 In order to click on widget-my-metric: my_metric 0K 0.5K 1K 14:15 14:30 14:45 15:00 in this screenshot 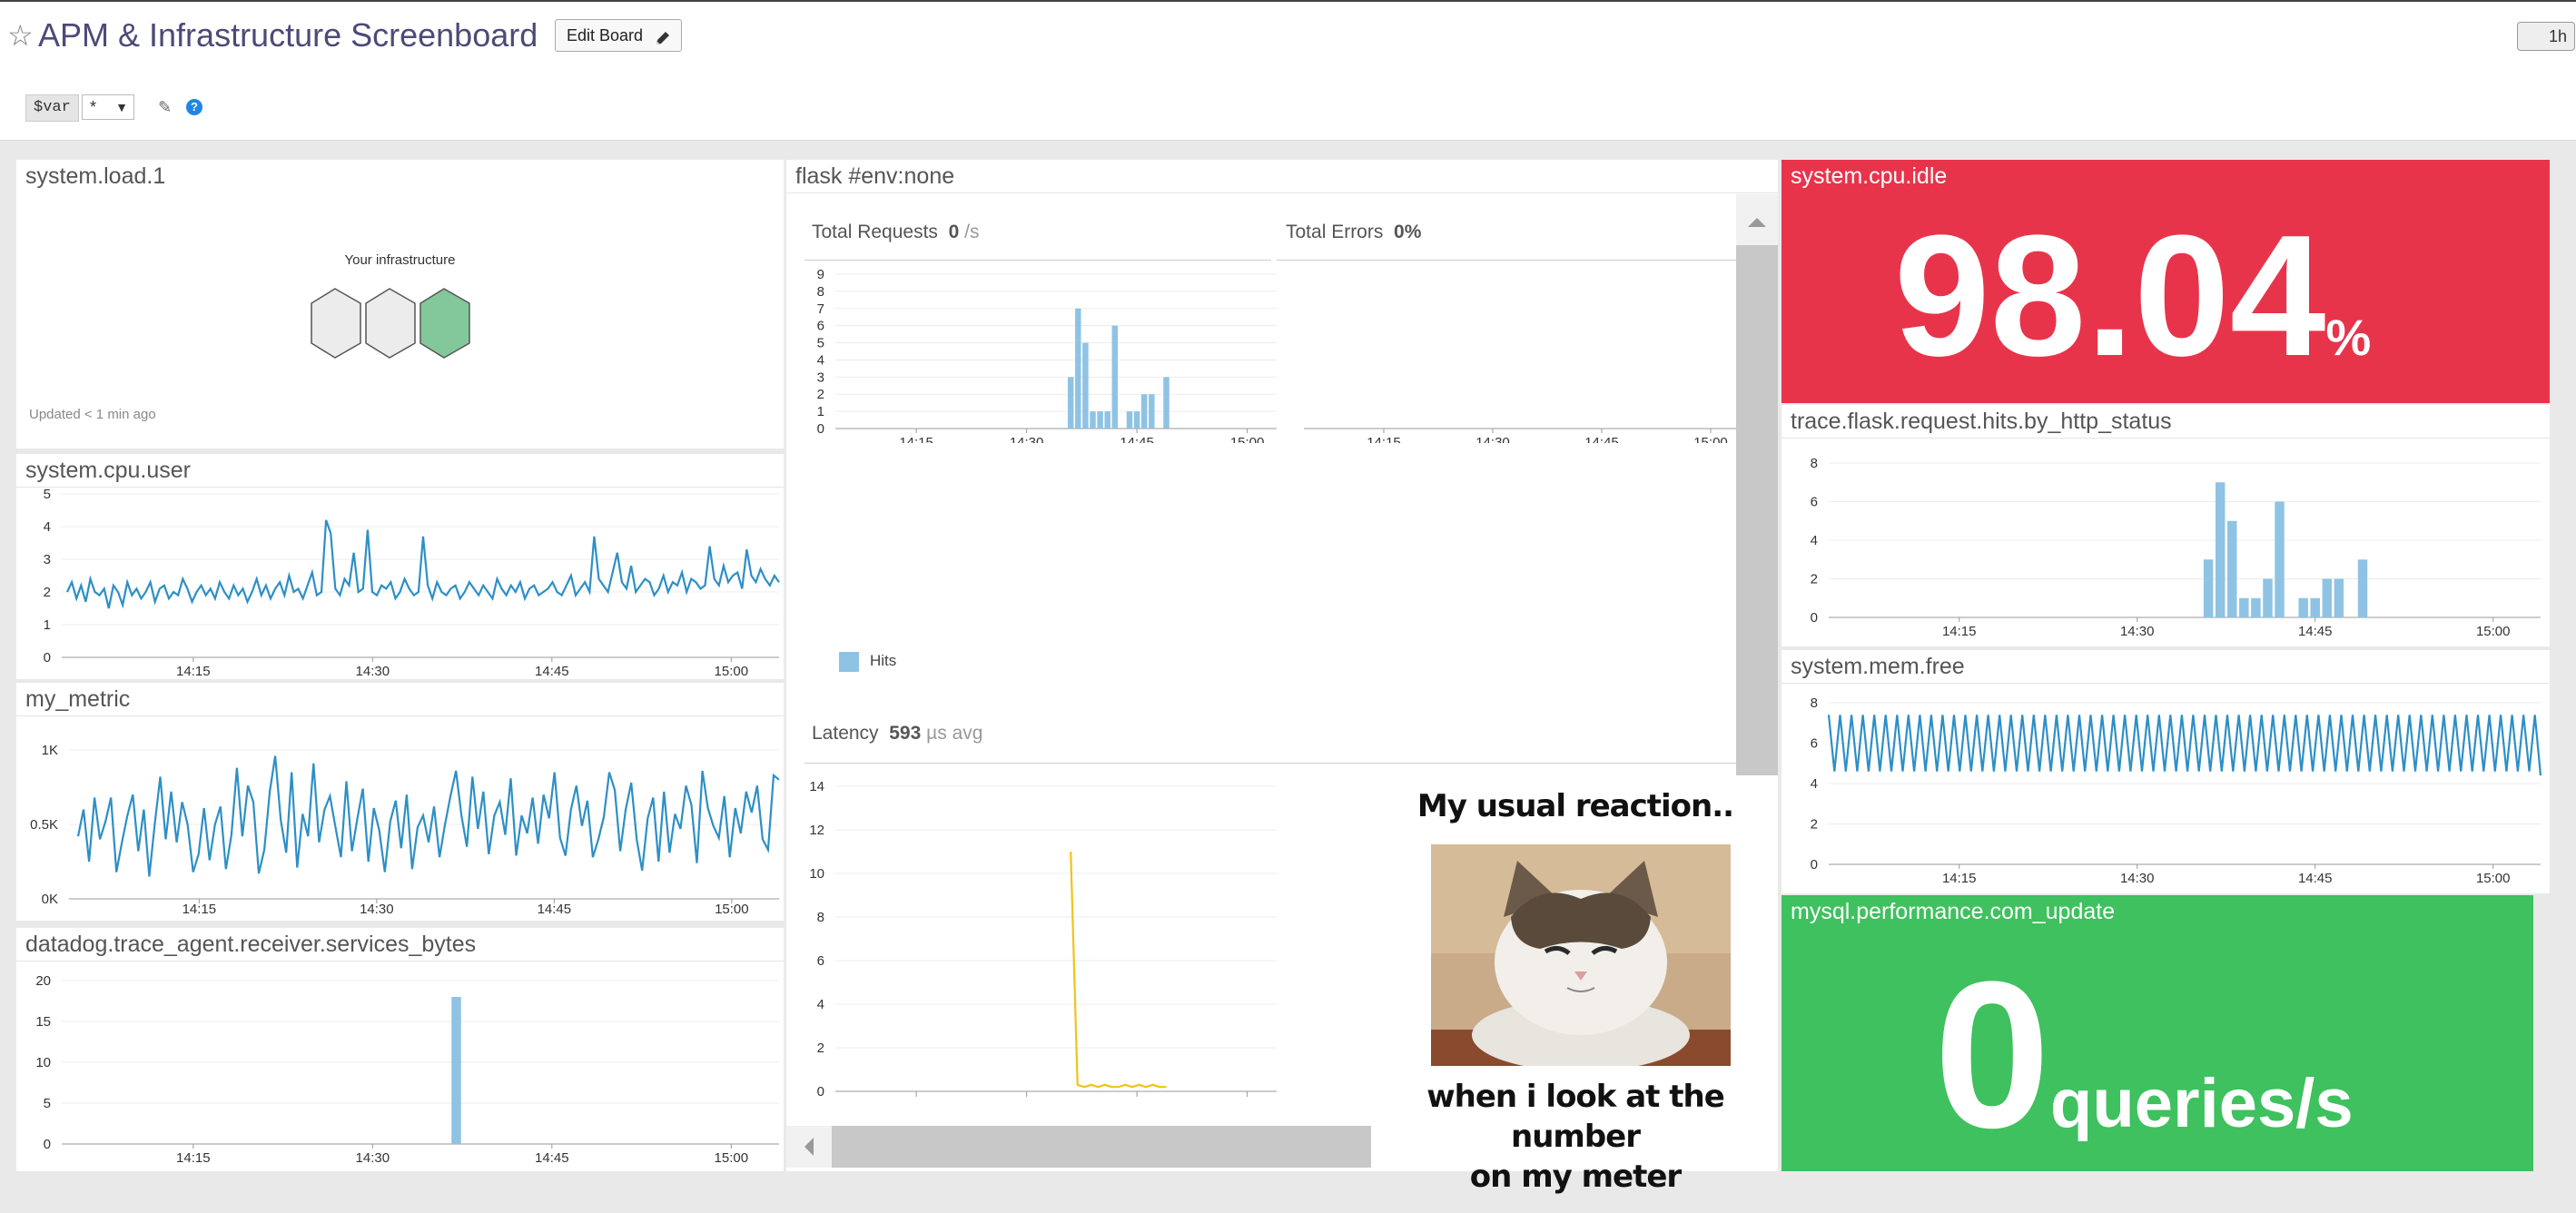, I will do `click(400, 802)`.